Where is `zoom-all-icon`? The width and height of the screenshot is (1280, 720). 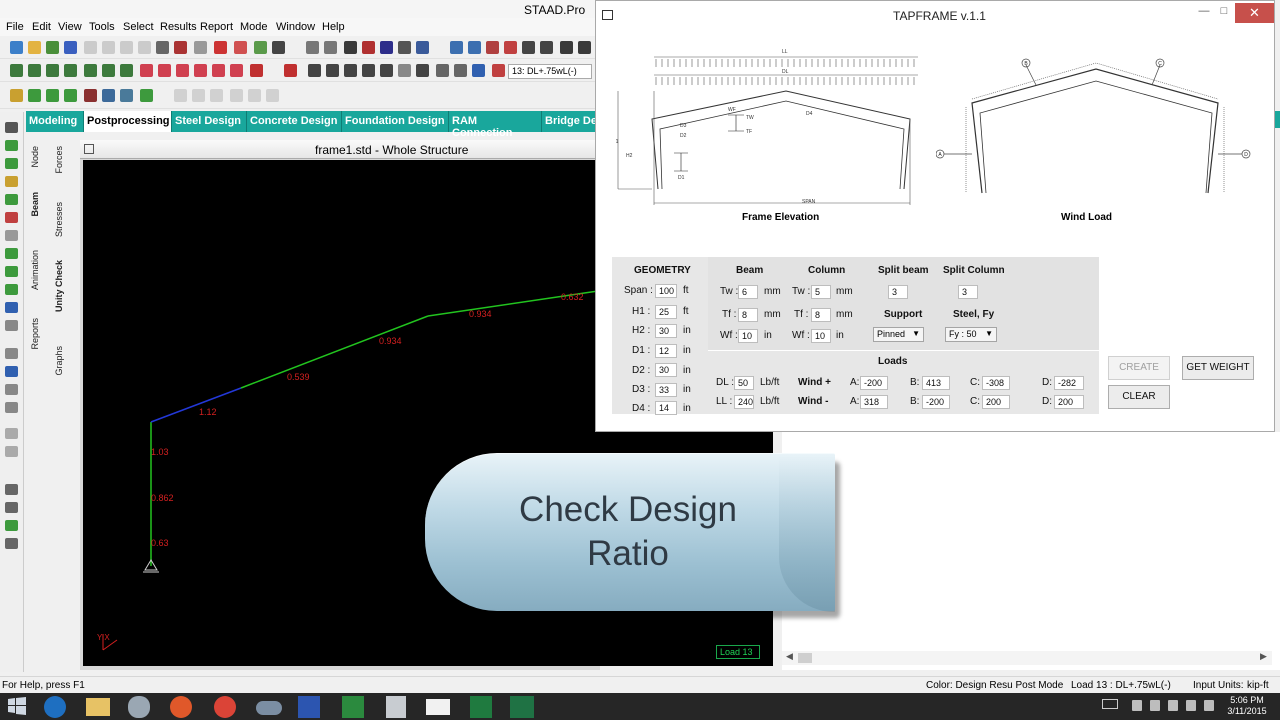 zoom-all-icon is located at coordinates (422, 70).